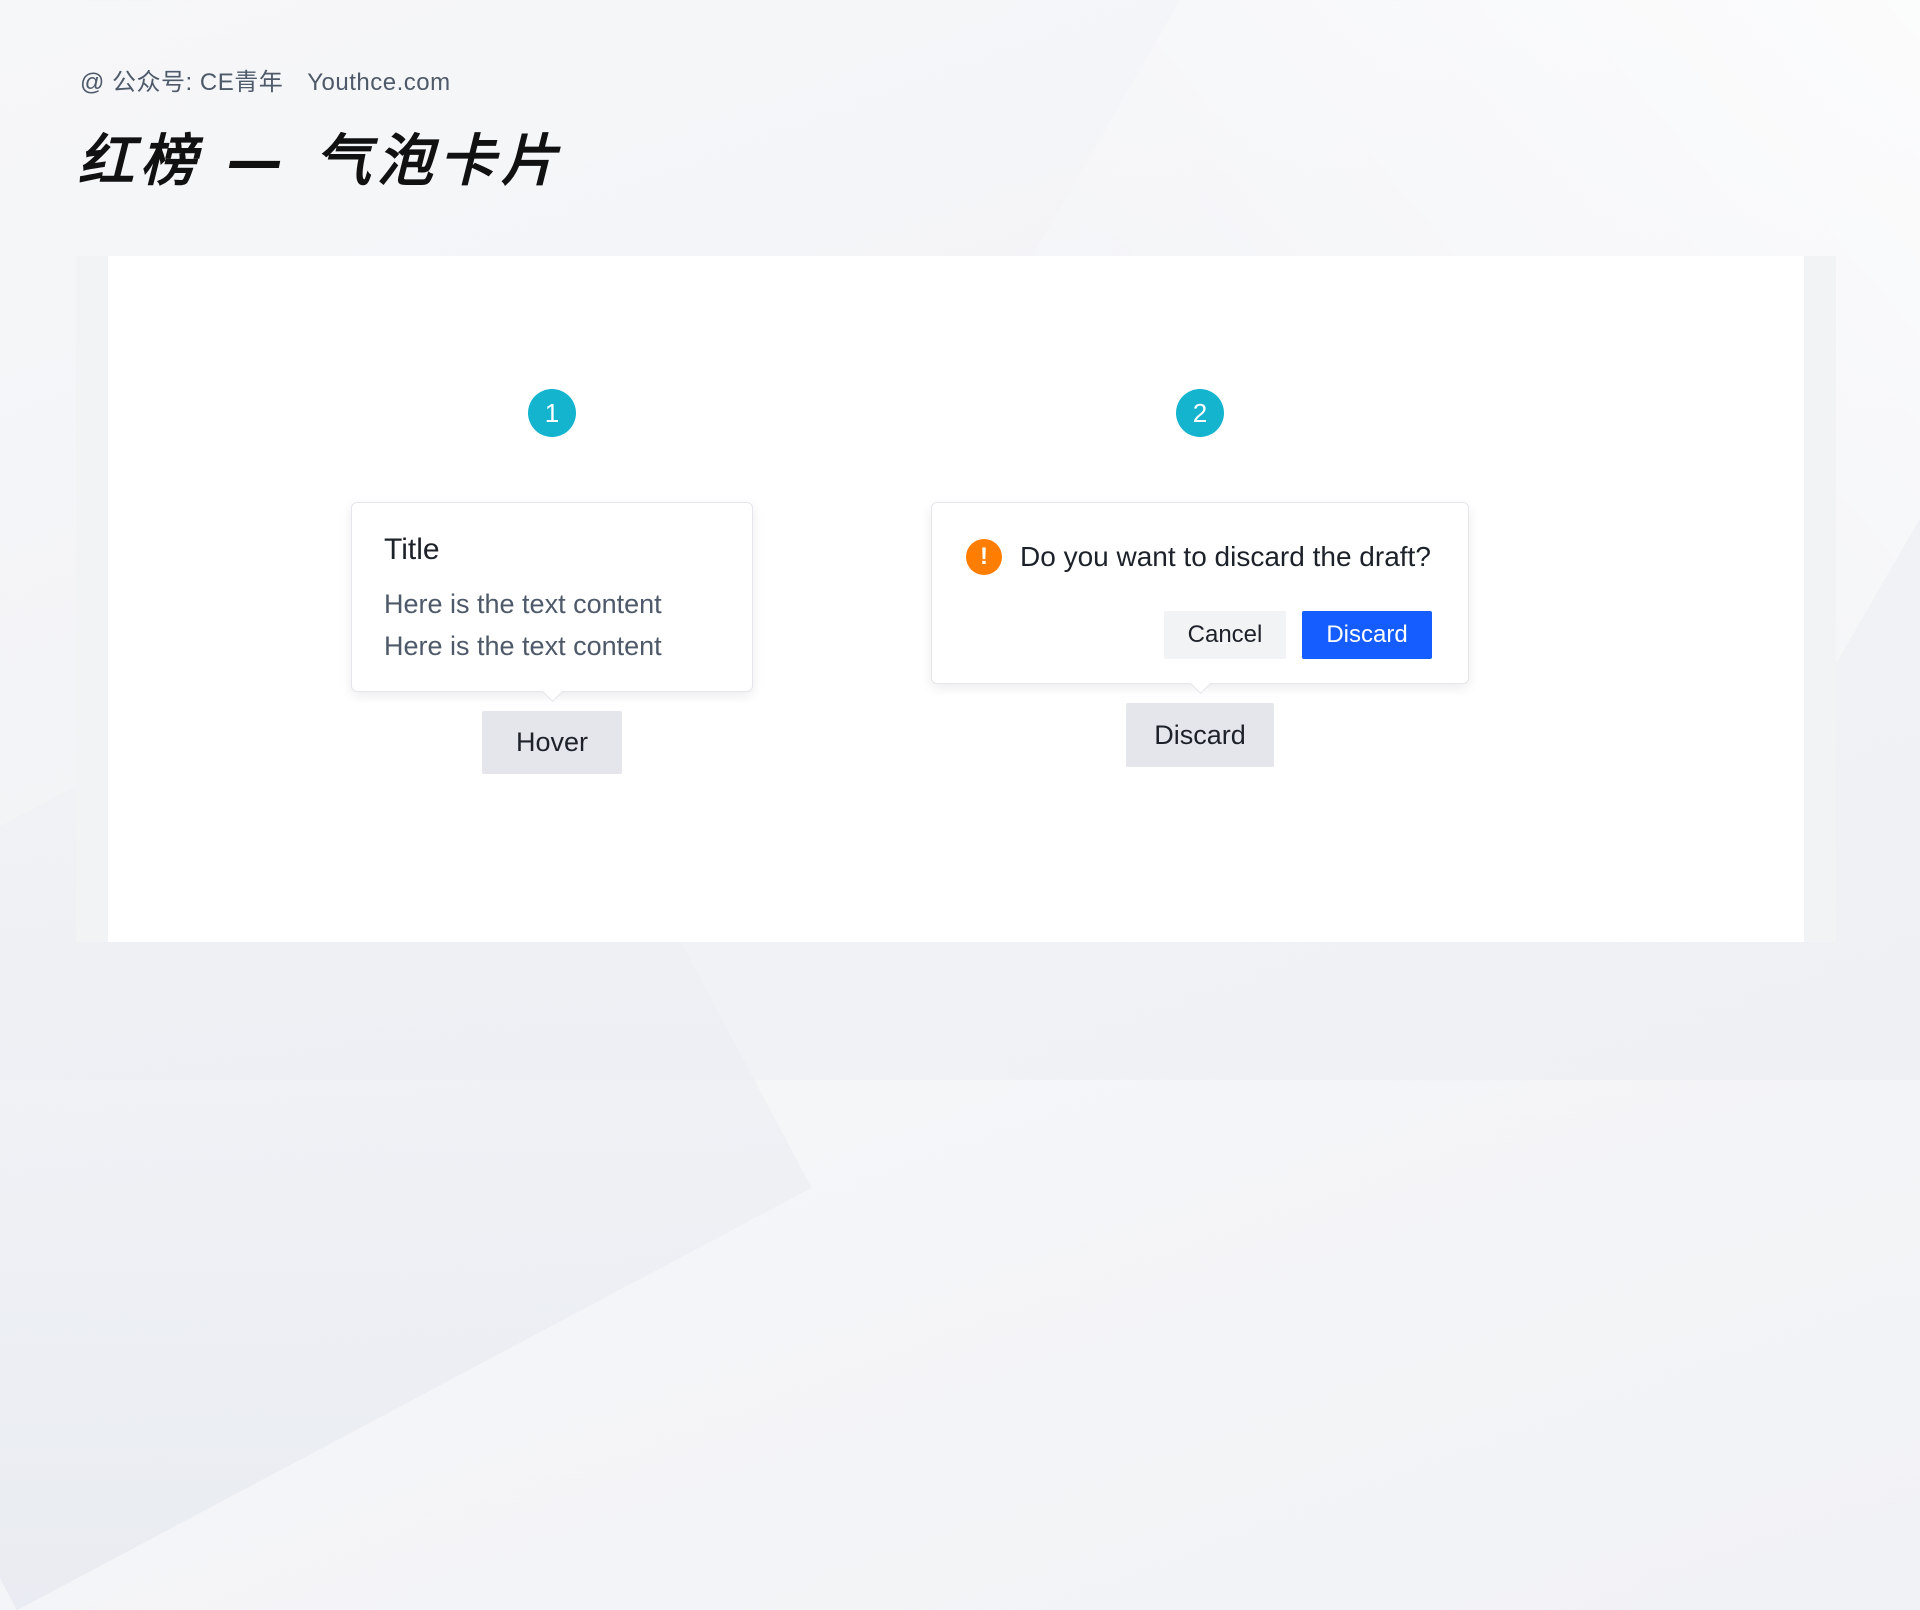 Image resolution: width=1920 pixels, height=1610 pixels. What do you see at coordinates (552, 742) in the screenshot?
I see `hover-trigger-button: Hover` at bounding box center [552, 742].